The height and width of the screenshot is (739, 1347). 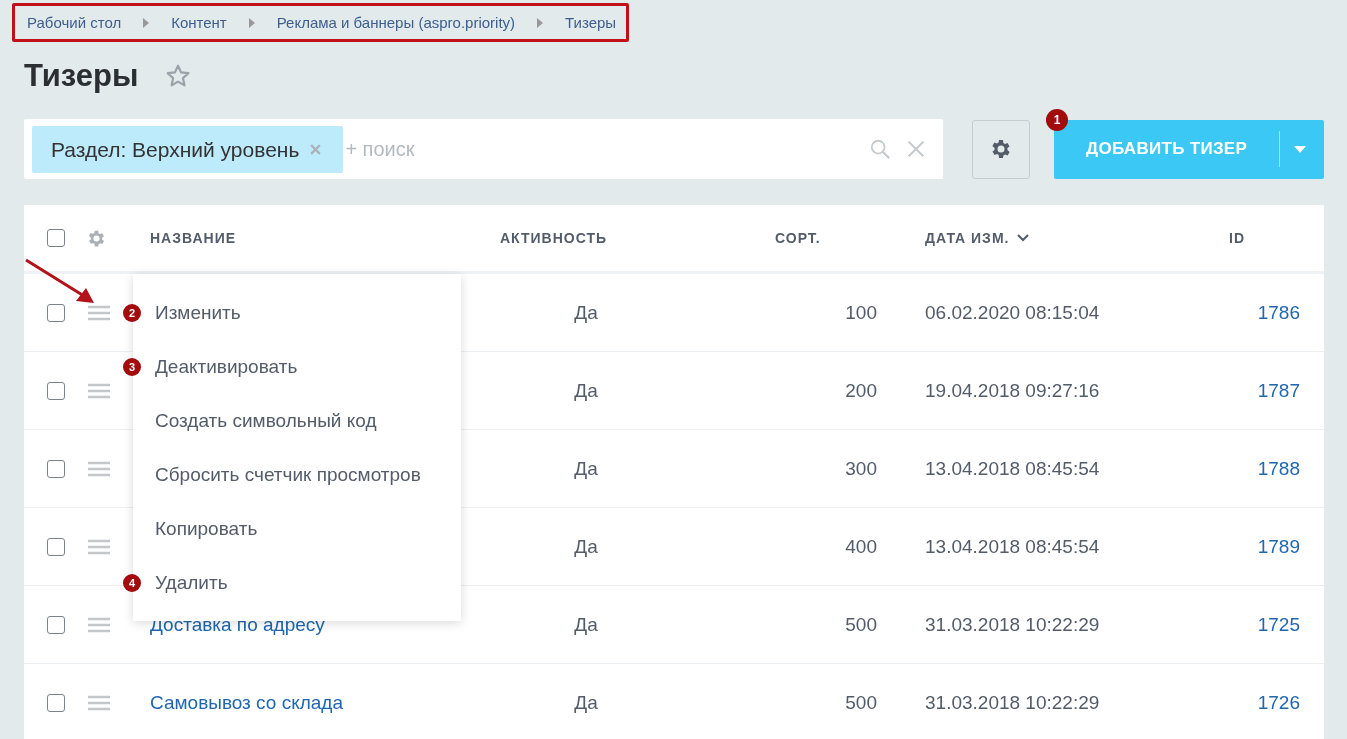 What do you see at coordinates (483, 149) in the screenshot?
I see `search-field: Раздел: Верхний уровень + поиск` at bounding box center [483, 149].